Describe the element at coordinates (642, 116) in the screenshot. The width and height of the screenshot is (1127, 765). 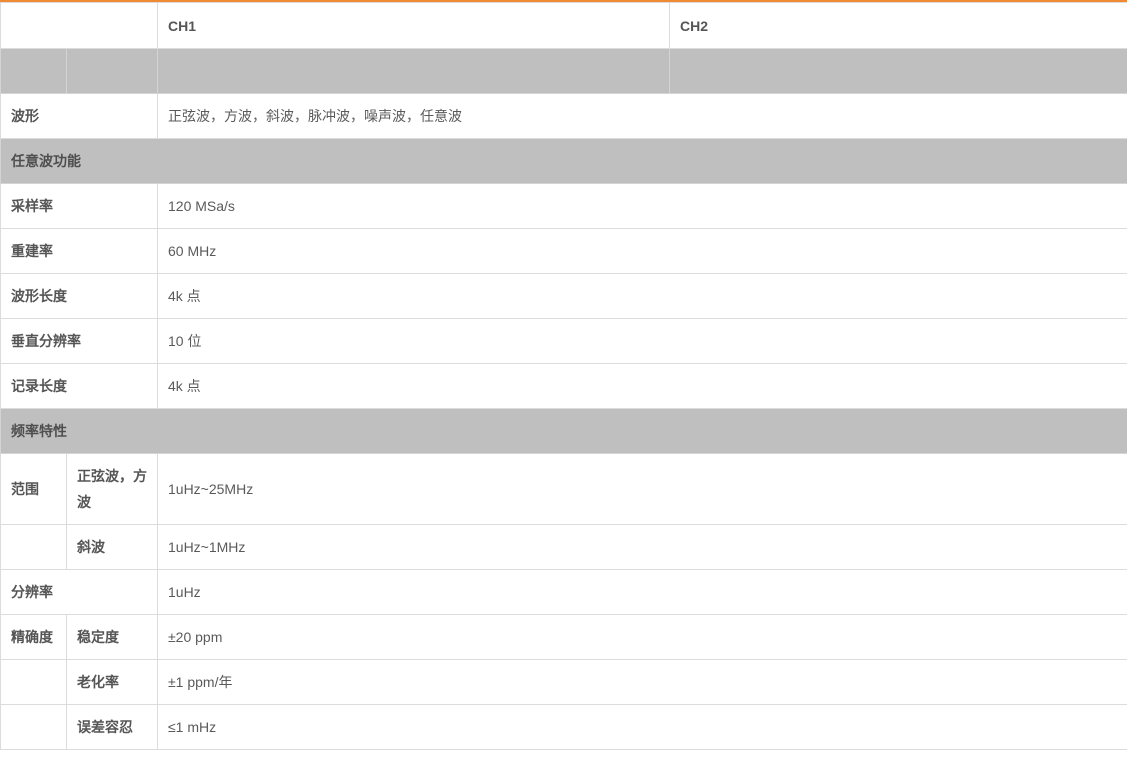
I see `row-value-waveform: 正弦波，方波，斜波，脉冲波，噪声波，任意波` at that location.